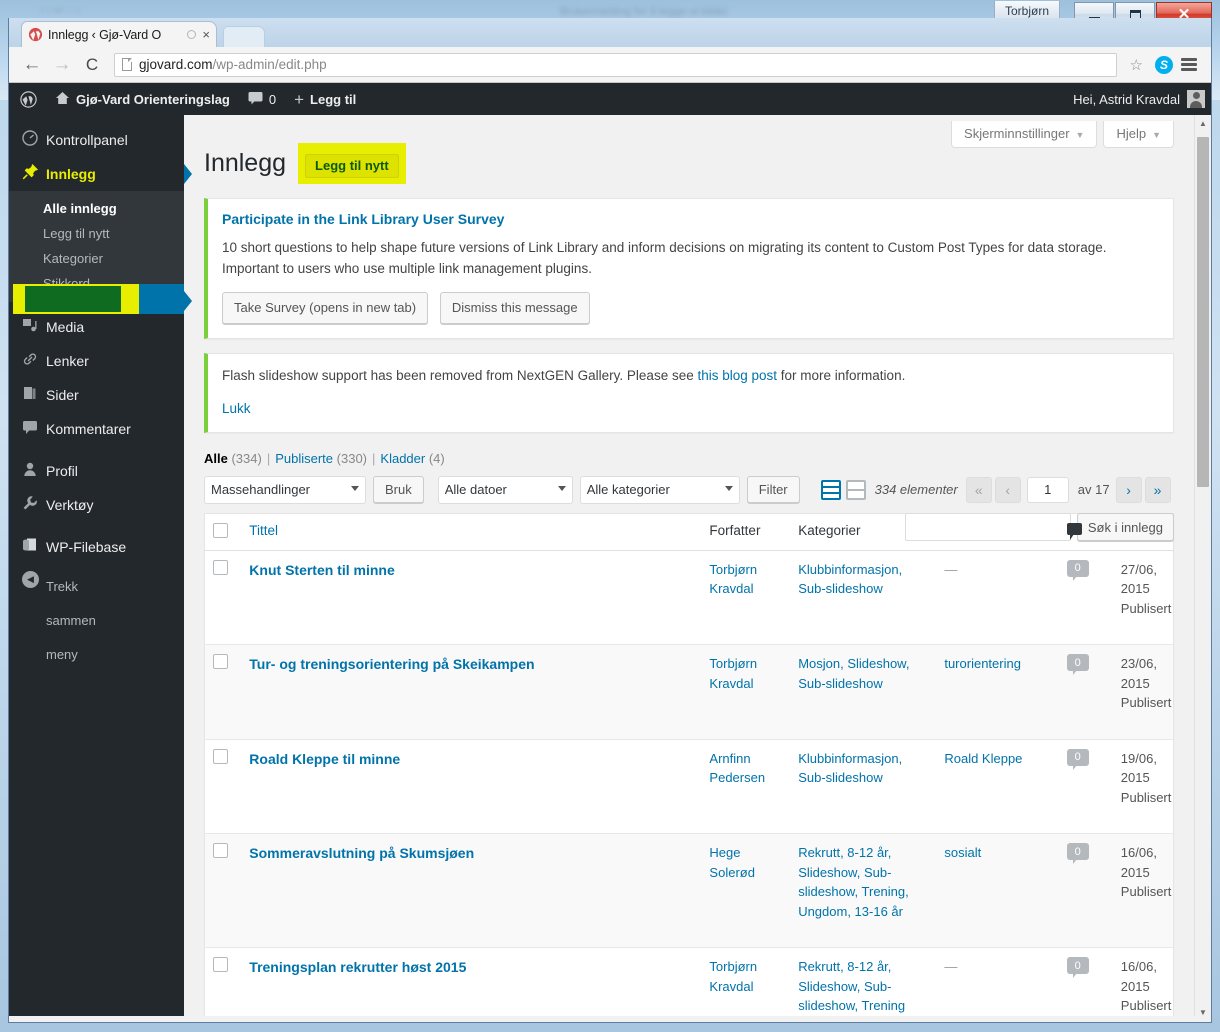 This screenshot has height=1032, width=1220. What do you see at coordinates (32, 64) in the screenshot?
I see `back-icon: ←` at bounding box center [32, 64].